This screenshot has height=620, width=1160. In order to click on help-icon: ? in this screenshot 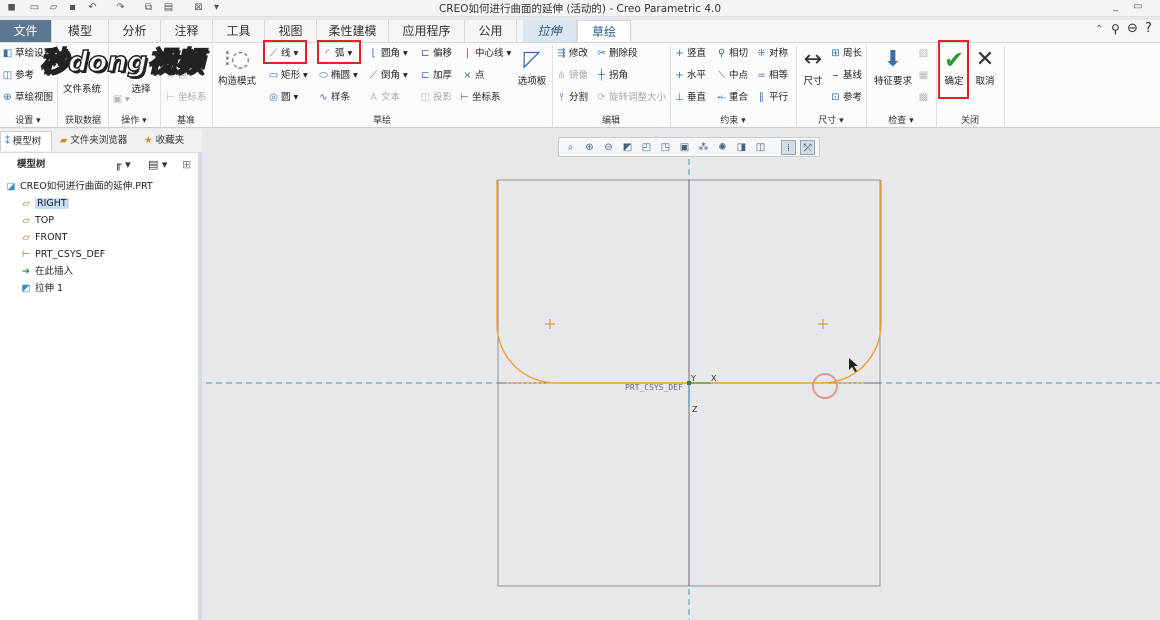, I will do `click(1148, 28)`.